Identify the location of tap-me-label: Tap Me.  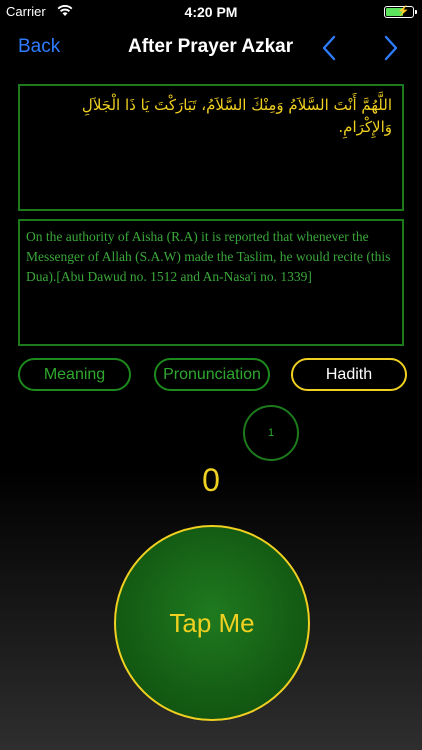
(212, 622).